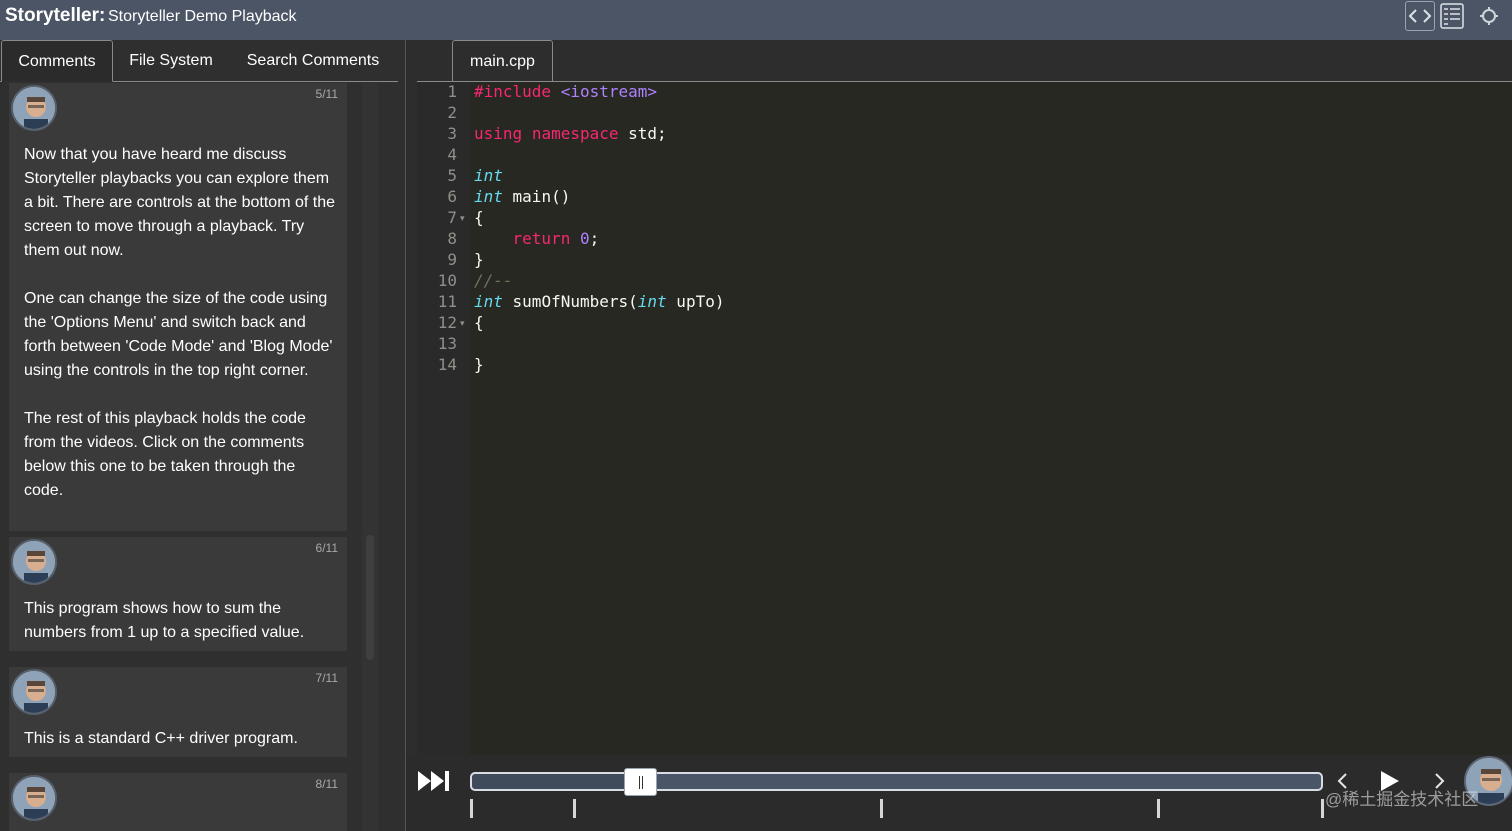  Describe the element at coordinates (513, 91) in the screenshot. I see `code-token: #include` at that location.